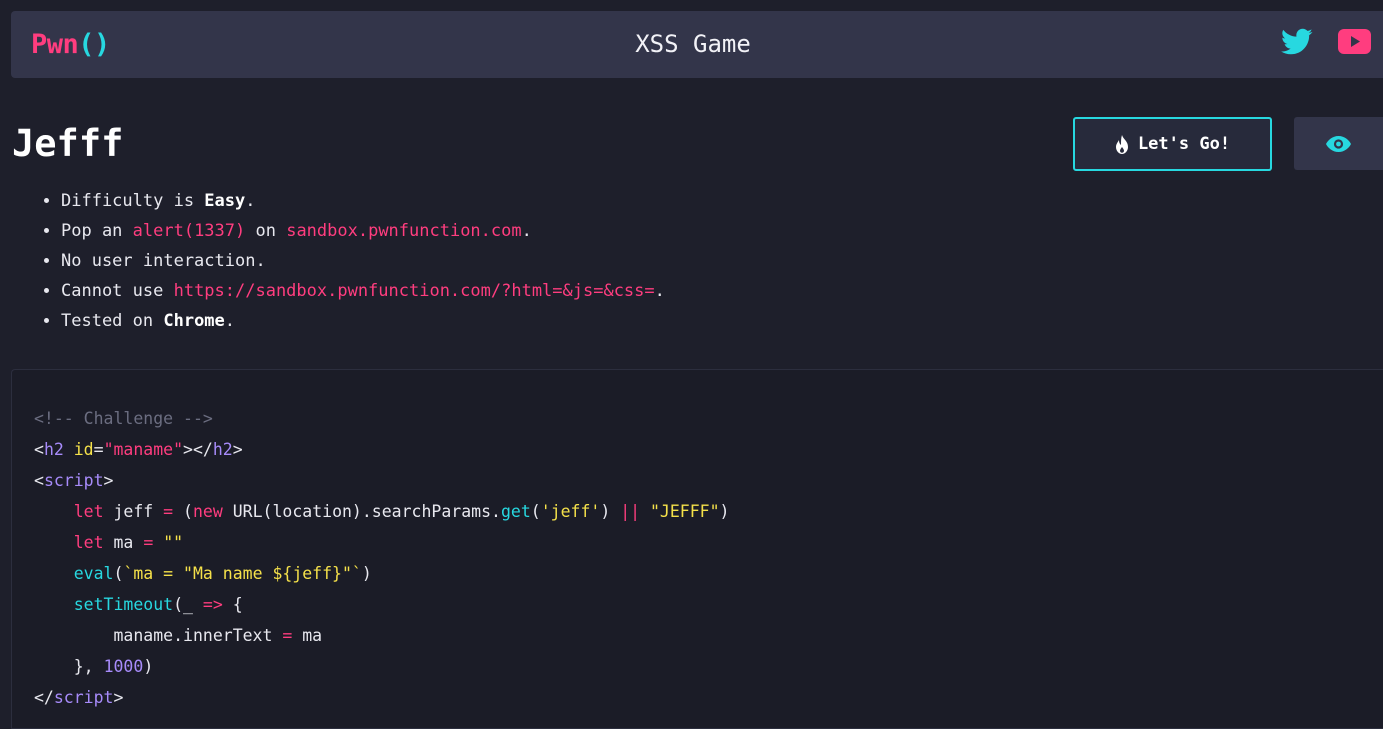  What do you see at coordinates (361, 511) in the screenshot?
I see `code-ident: URL(location).searchParams.` at bounding box center [361, 511].